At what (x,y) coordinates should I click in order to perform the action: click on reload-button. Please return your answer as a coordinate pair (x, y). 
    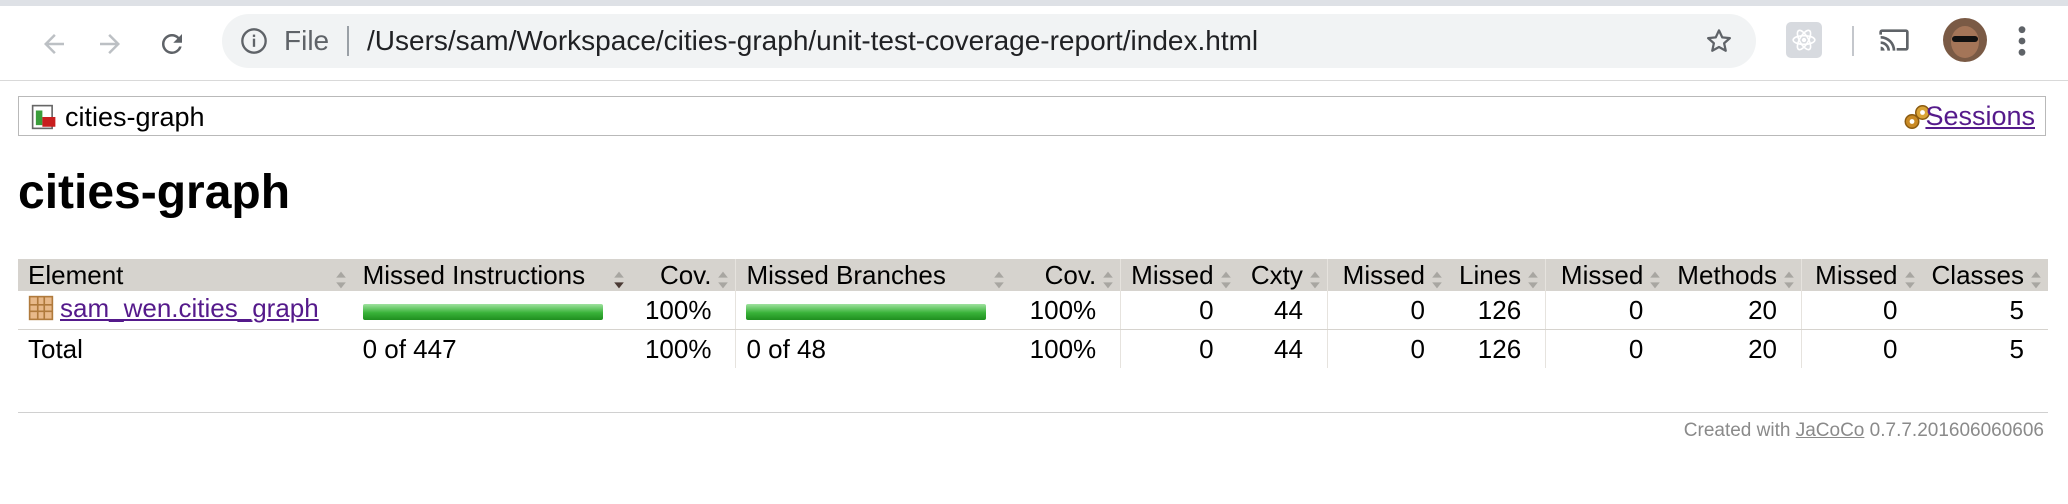
    Looking at the image, I should click on (172, 44).